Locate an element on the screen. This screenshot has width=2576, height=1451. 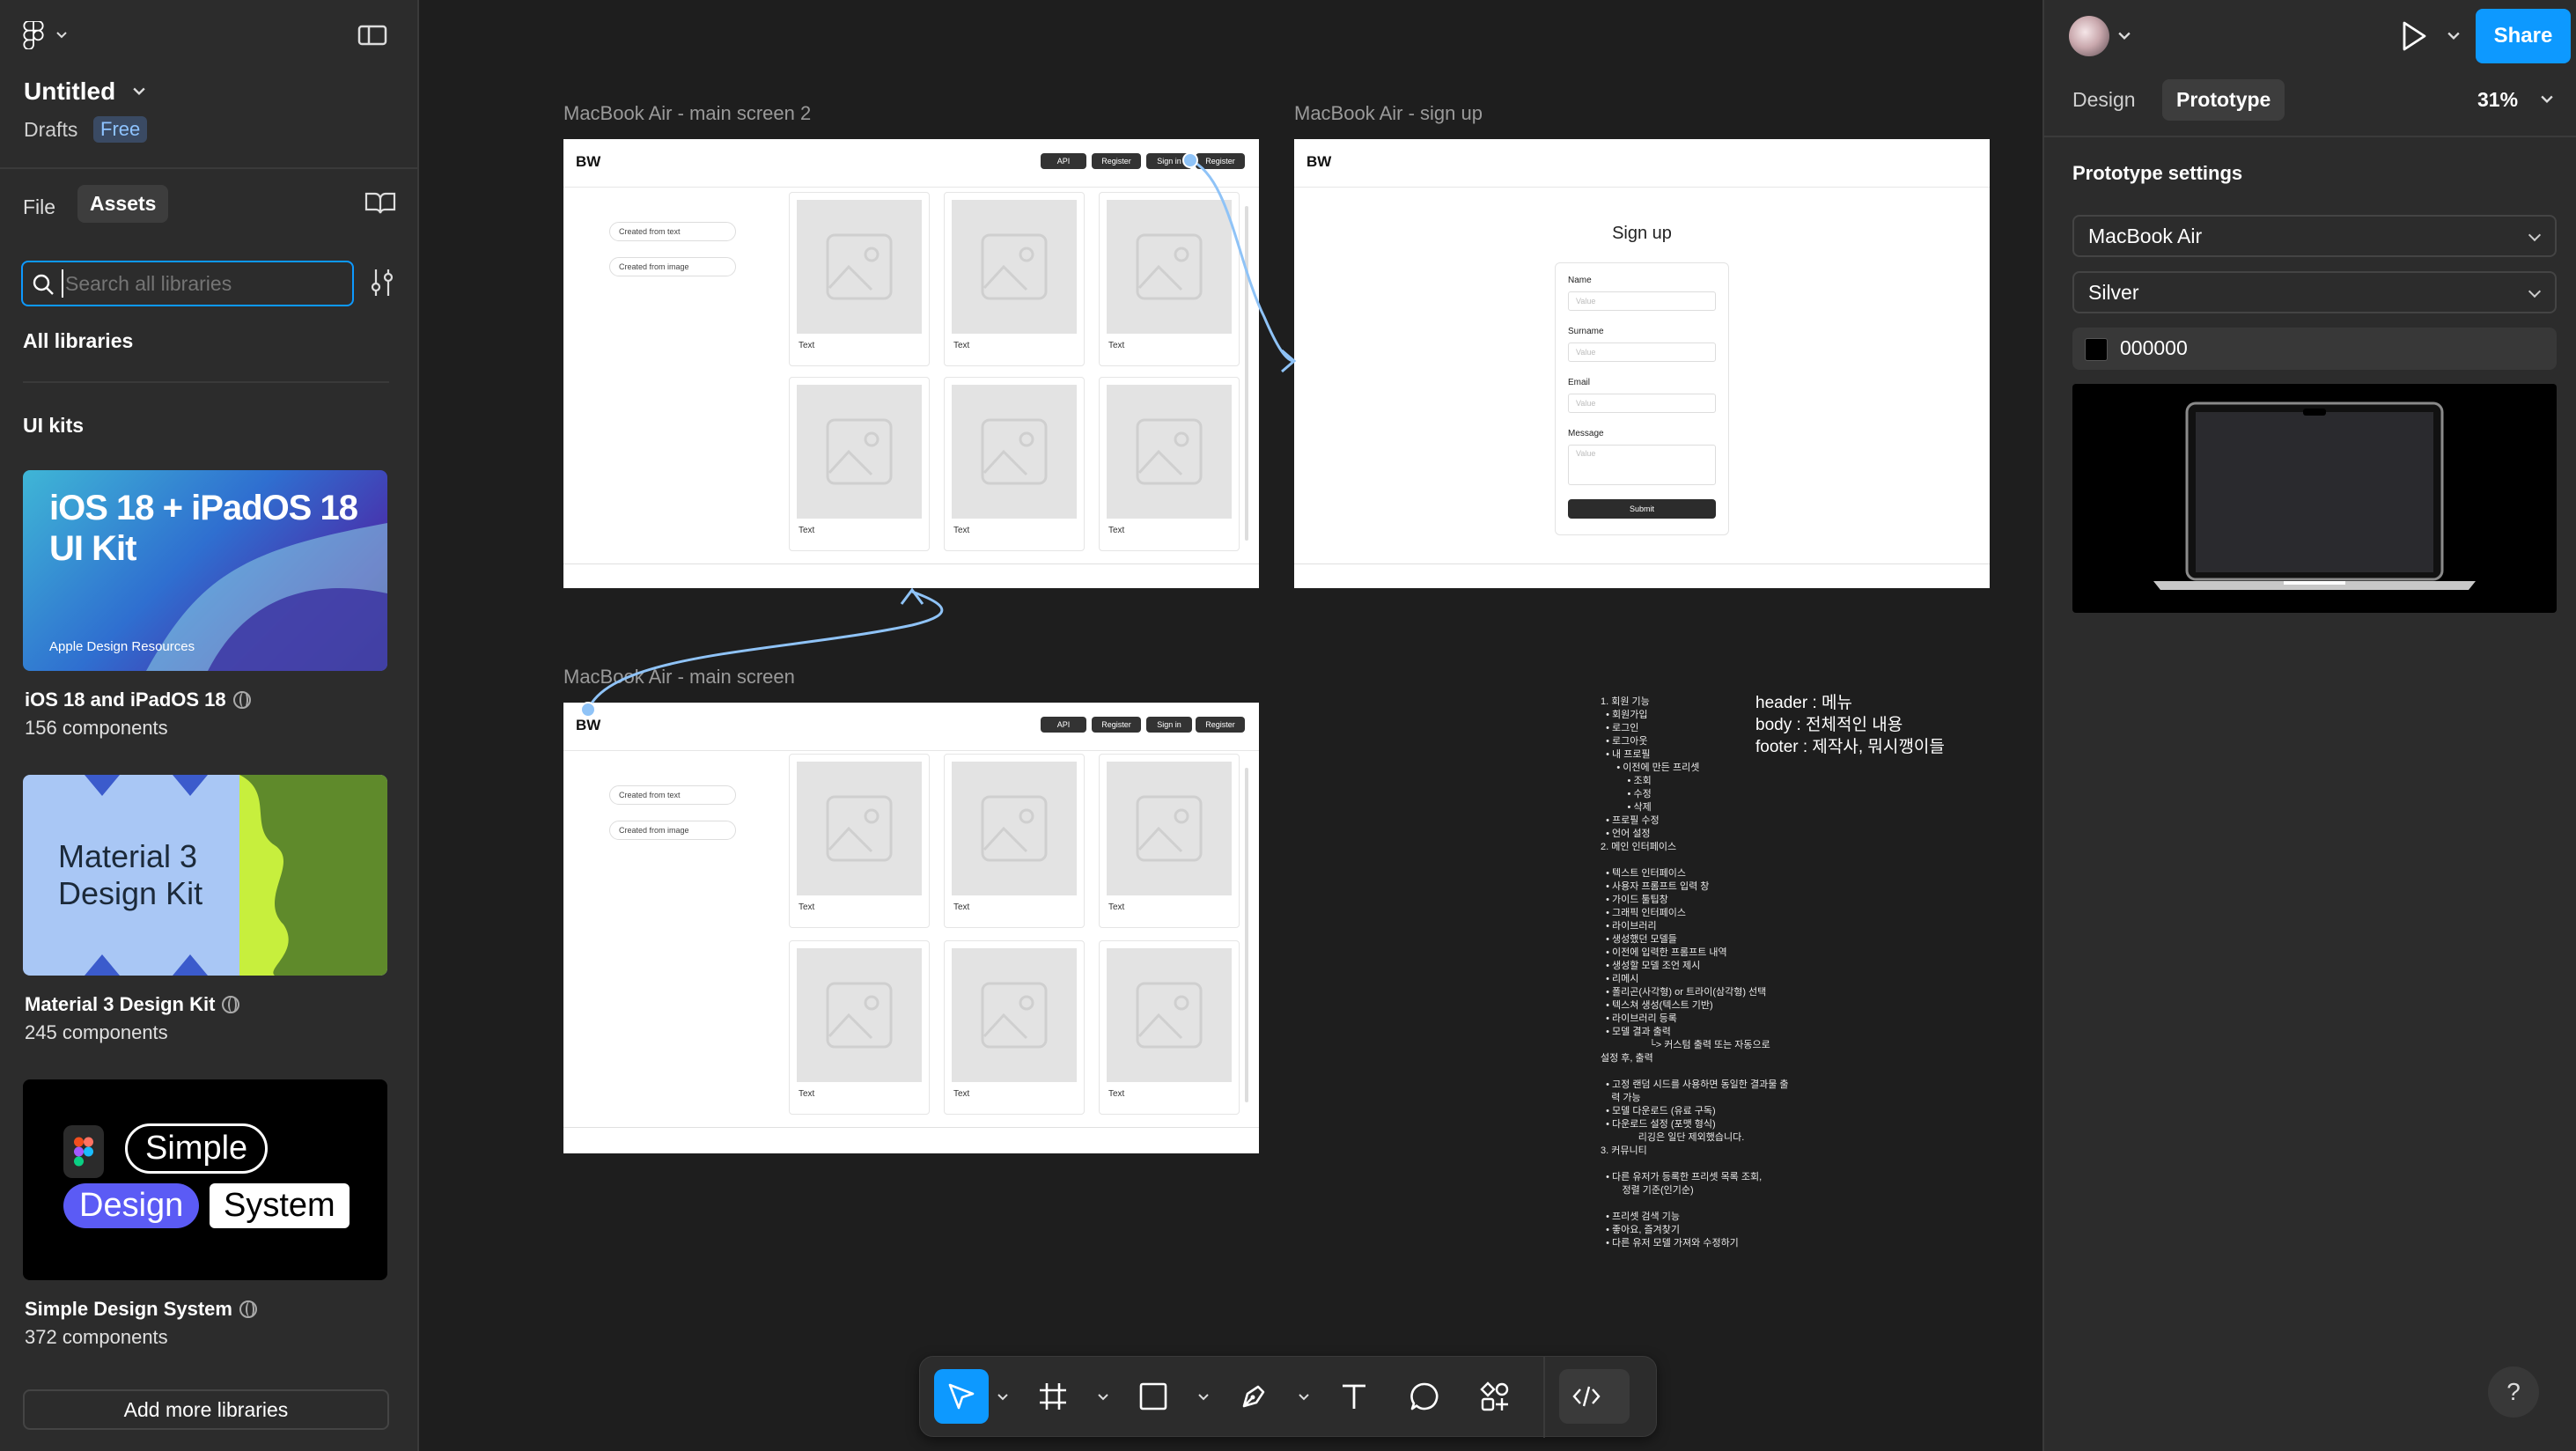
message-field: Value is located at coordinates (1642, 465).